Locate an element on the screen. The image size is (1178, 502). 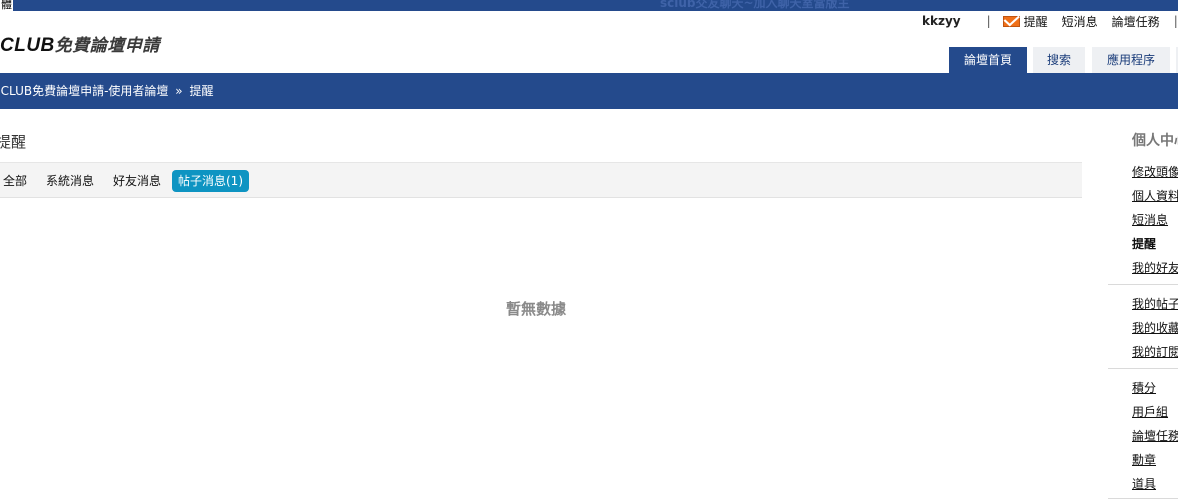
filter-system: 系統消息 is located at coordinates (70, 181).